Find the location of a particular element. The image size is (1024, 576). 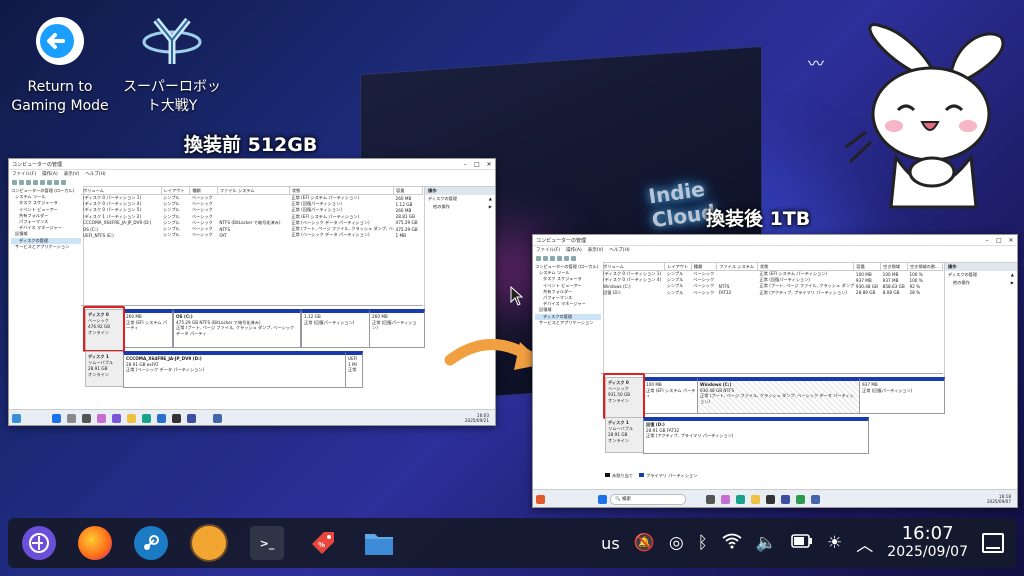

partition: 260 MB 正常 (EFI システム パーティ is located at coordinates (148, 328).